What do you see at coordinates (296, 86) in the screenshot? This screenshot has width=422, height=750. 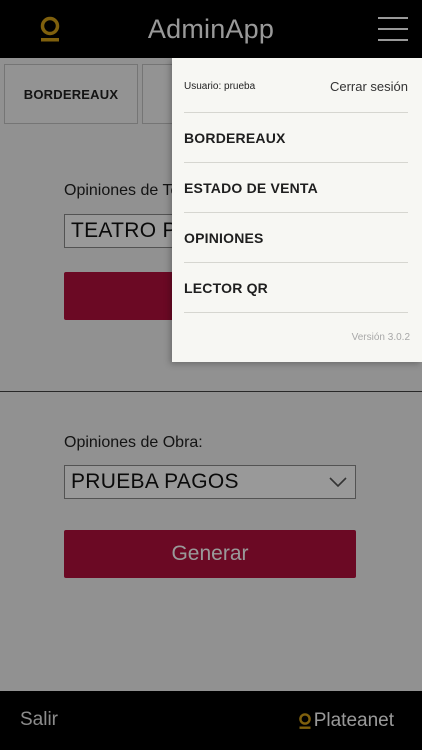 I see `user-row: Usuario: prueba Cerrar sesión` at bounding box center [296, 86].